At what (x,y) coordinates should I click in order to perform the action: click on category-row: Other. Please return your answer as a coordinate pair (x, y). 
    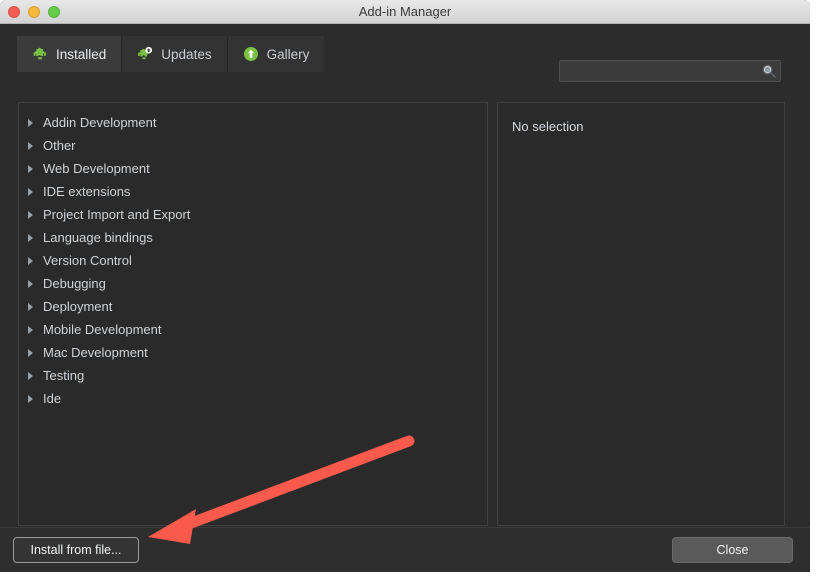
    Looking at the image, I should click on (253, 145).